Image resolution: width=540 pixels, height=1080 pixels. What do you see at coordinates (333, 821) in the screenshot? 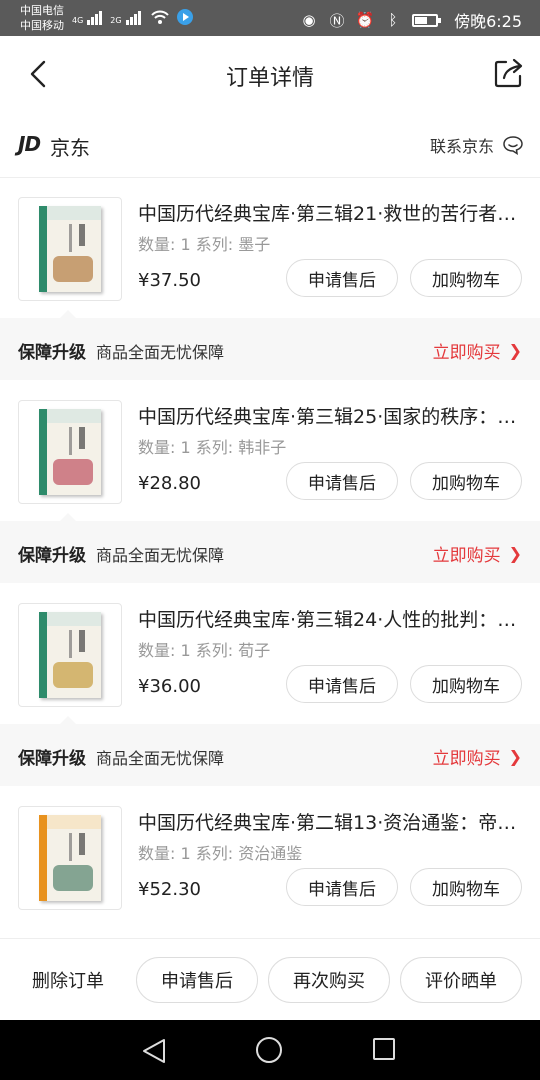
I see `product-name: 中国历代经典宝库·第二辑13·资治通鉴：帝王的镜子` at bounding box center [333, 821].